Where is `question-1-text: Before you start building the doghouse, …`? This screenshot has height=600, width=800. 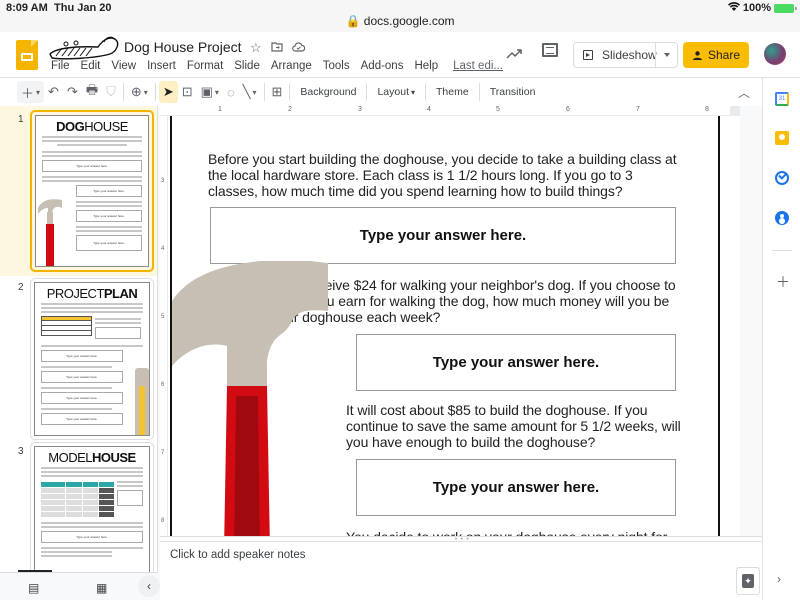
question-1-text: Before you start building the doghouse, … is located at coordinates (443, 175).